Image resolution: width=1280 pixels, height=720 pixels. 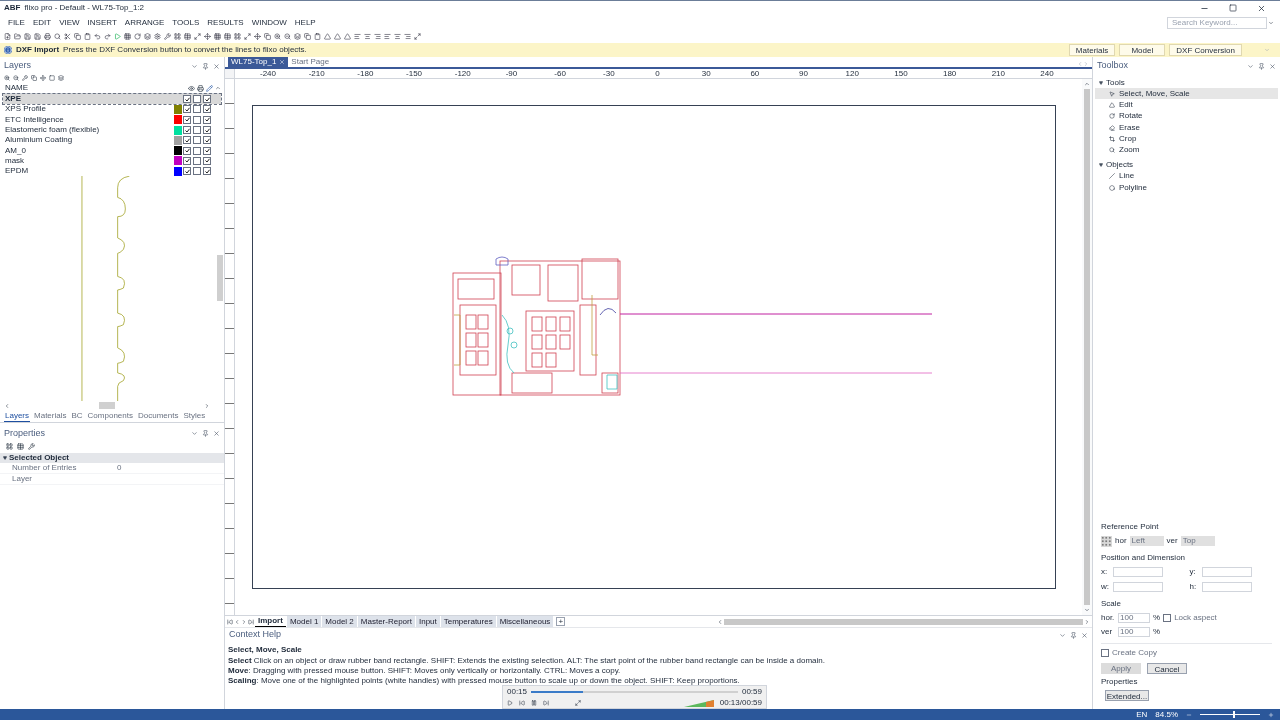 What do you see at coordinates (17, 416) in the screenshot?
I see `panel-tab: Layers` at bounding box center [17, 416].